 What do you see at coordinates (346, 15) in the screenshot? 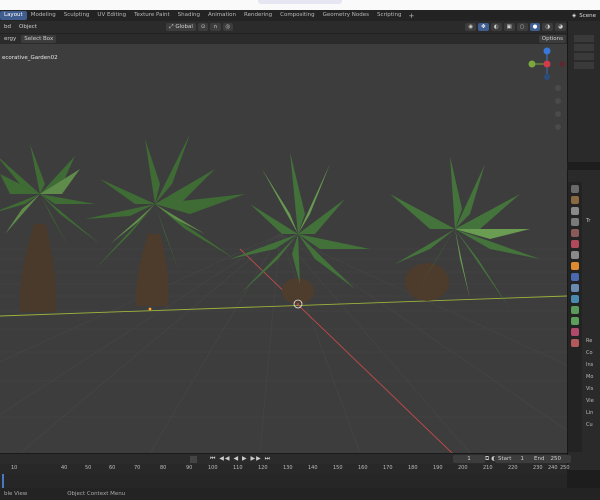
I see `tab-geometry-nodes: Geometry Nodes` at bounding box center [346, 15].